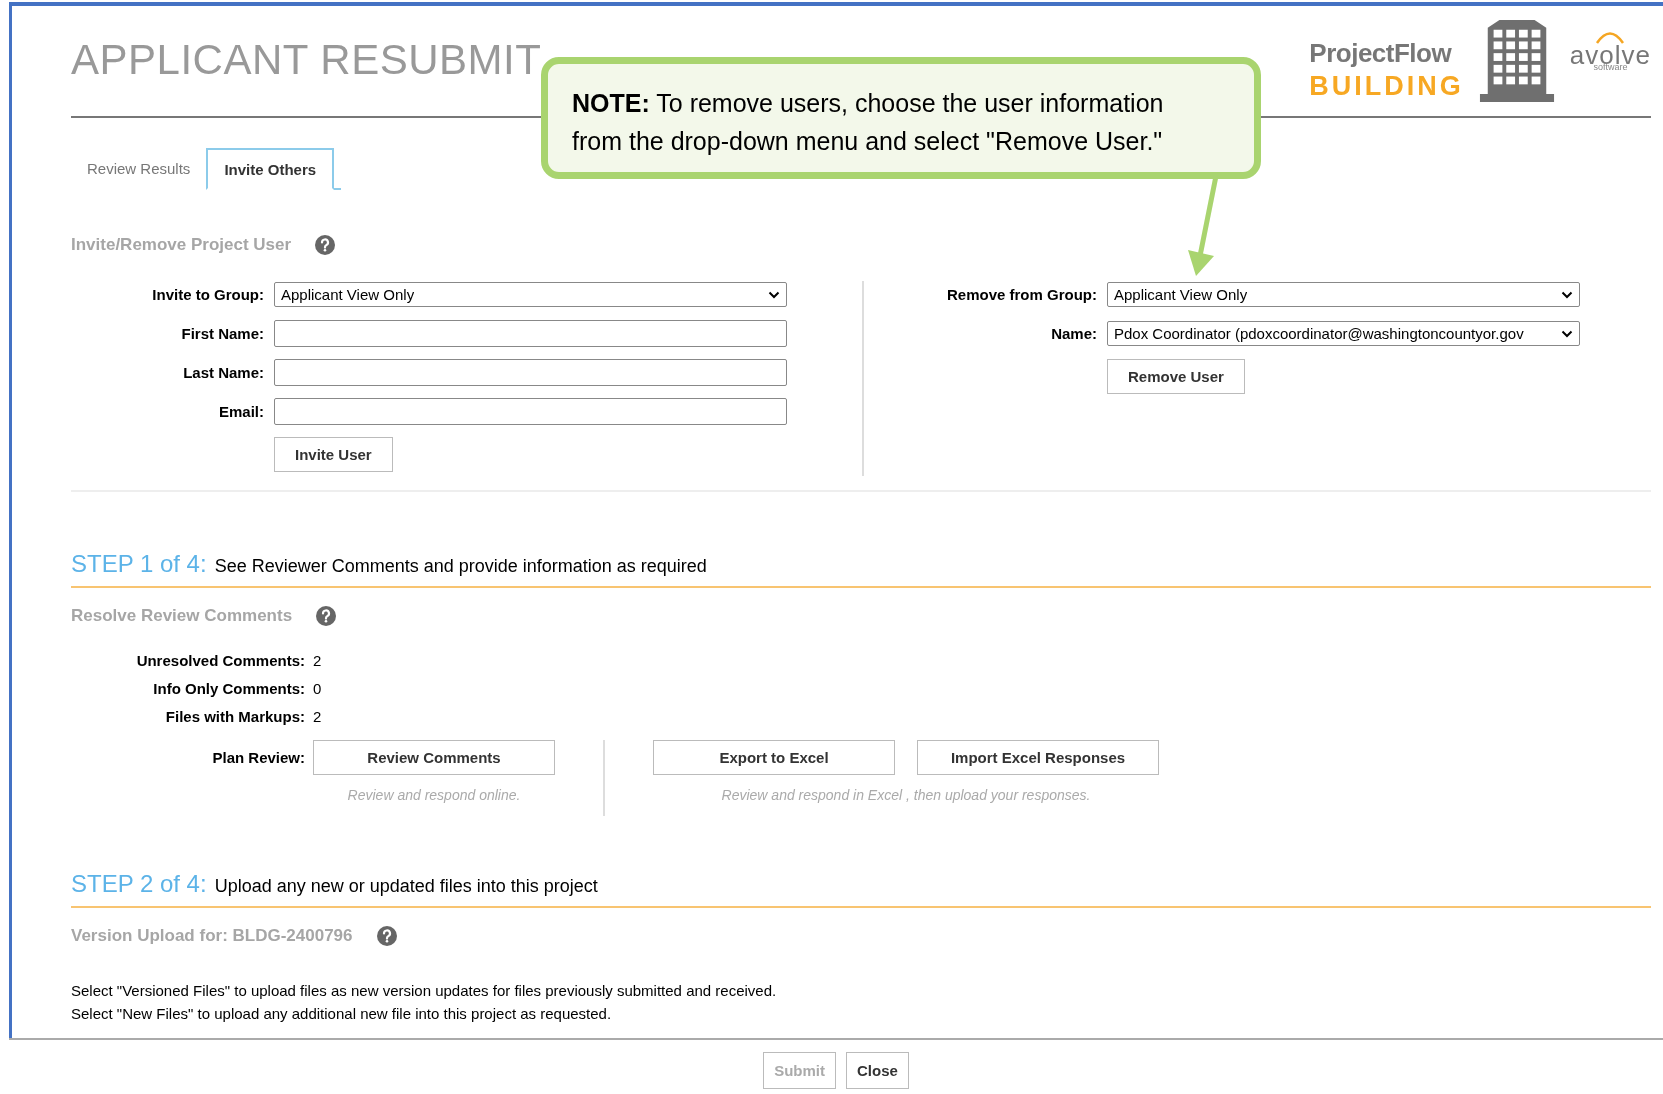  Describe the element at coordinates (1021, 294) in the screenshot. I see `field-label: Remove from Group:` at that location.